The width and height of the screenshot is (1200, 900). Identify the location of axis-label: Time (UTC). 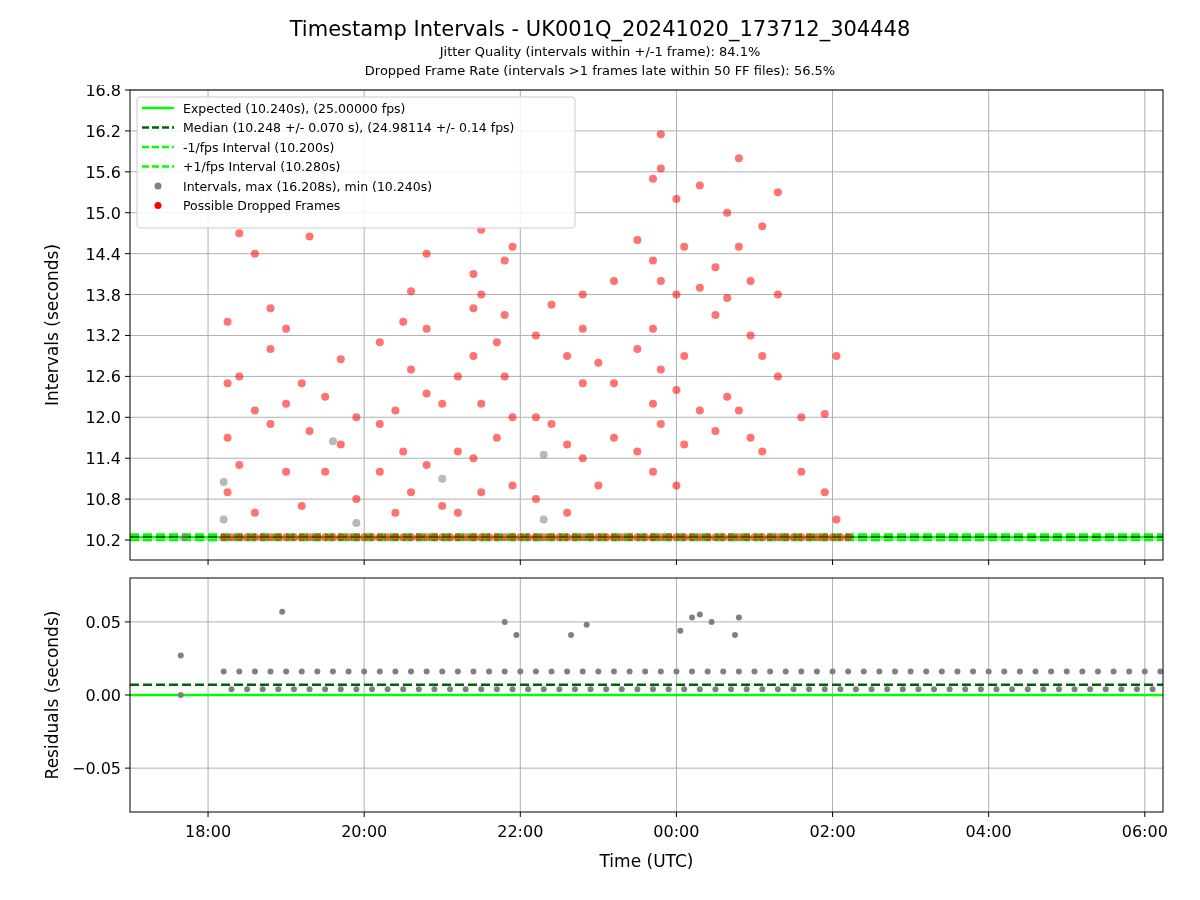
(646, 861).